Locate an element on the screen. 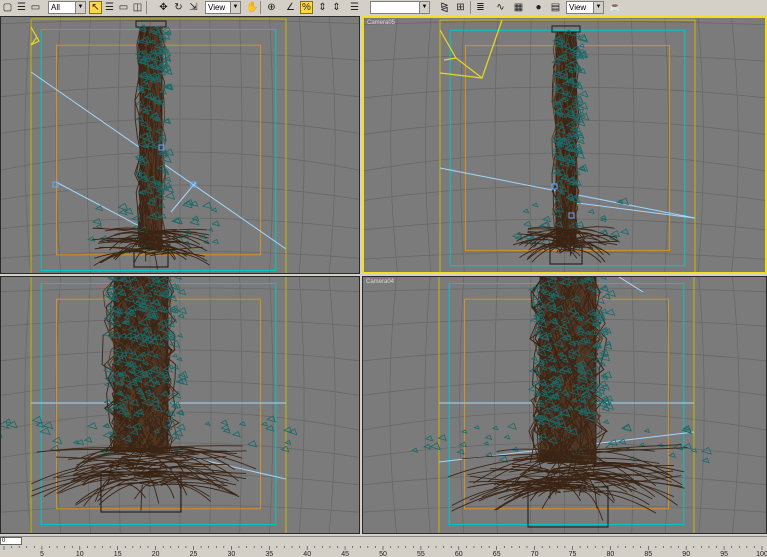 This screenshot has width=767, height=557. ruler-tick-label: 85 is located at coordinates (648, 554).